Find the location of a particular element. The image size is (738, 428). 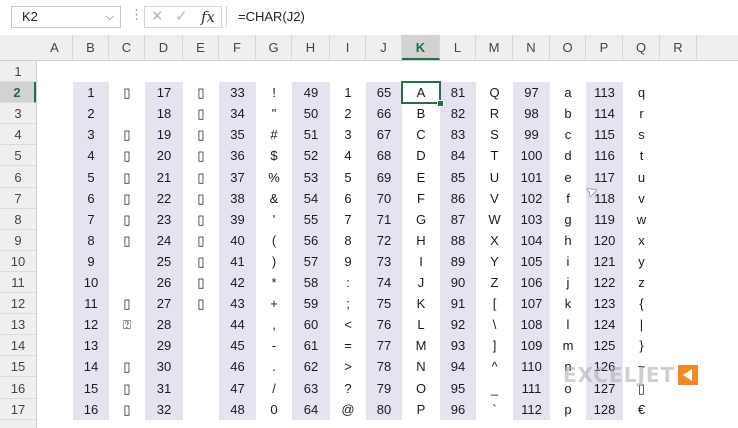

cell-n13: 108 is located at coordinates (531, 324).